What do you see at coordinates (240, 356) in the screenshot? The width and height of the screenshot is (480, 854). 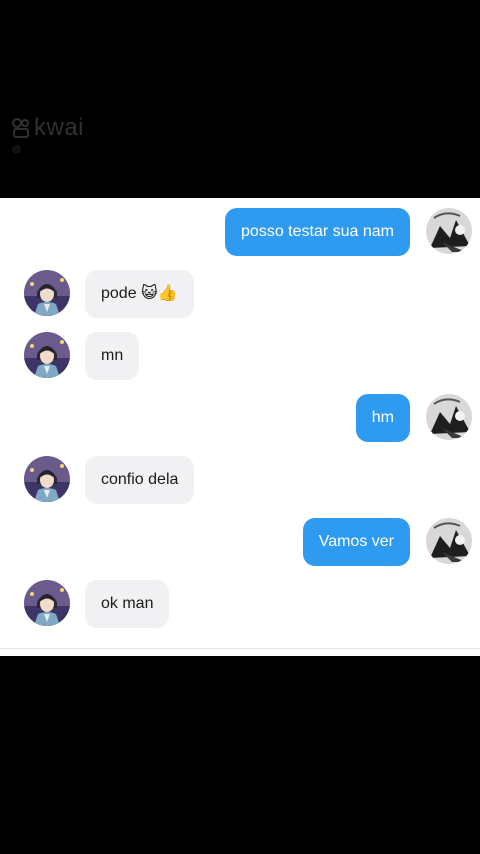 I see `message-row: mn` at bounding box center [240, 356].